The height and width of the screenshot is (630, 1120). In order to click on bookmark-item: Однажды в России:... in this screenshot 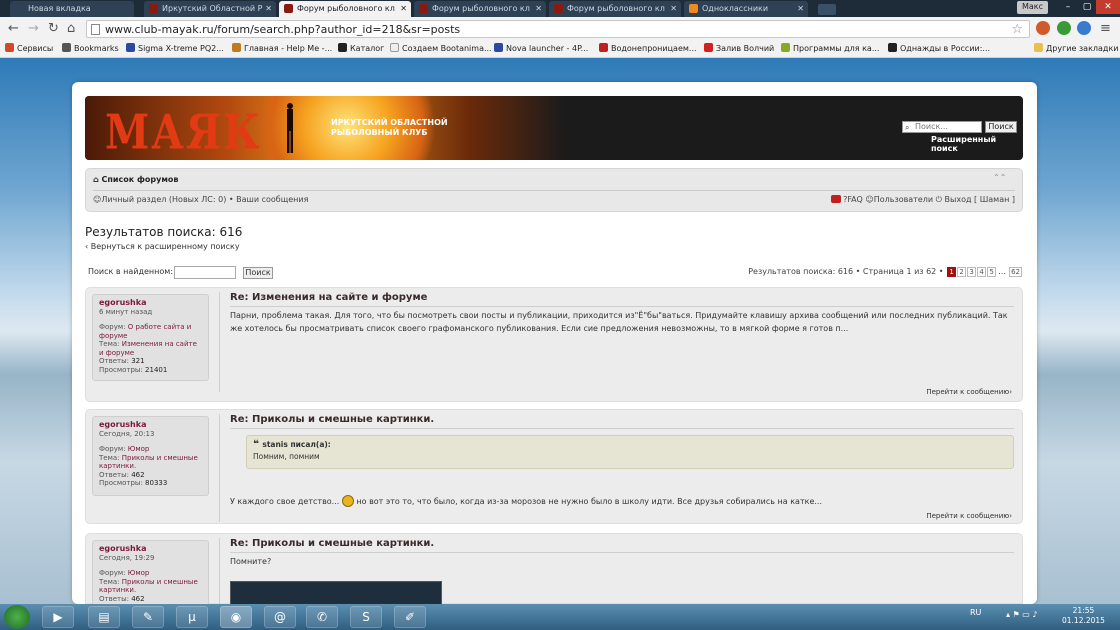, I will do `click(939, 48)`.